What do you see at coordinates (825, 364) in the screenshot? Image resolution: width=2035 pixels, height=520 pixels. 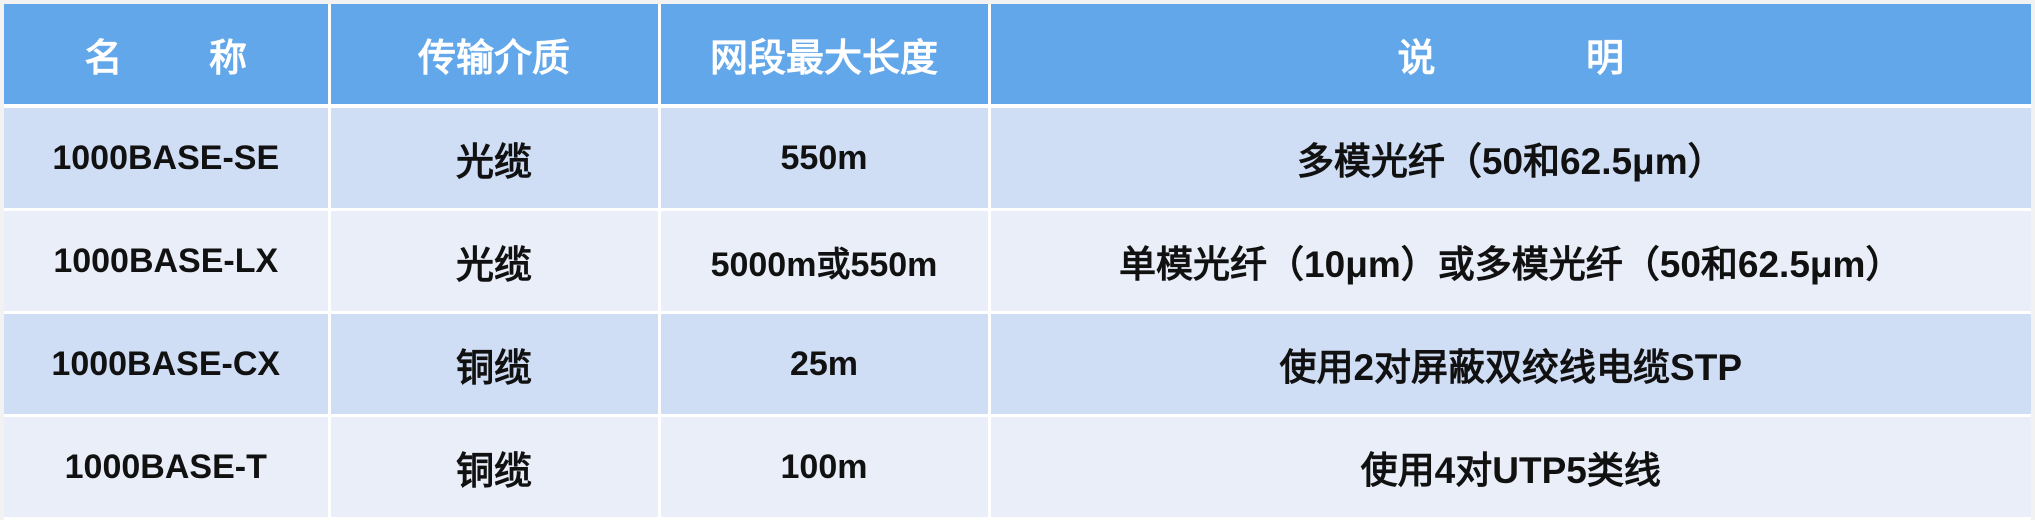 I see `cell-max-length: 25m` at bounding box center [825, 364].